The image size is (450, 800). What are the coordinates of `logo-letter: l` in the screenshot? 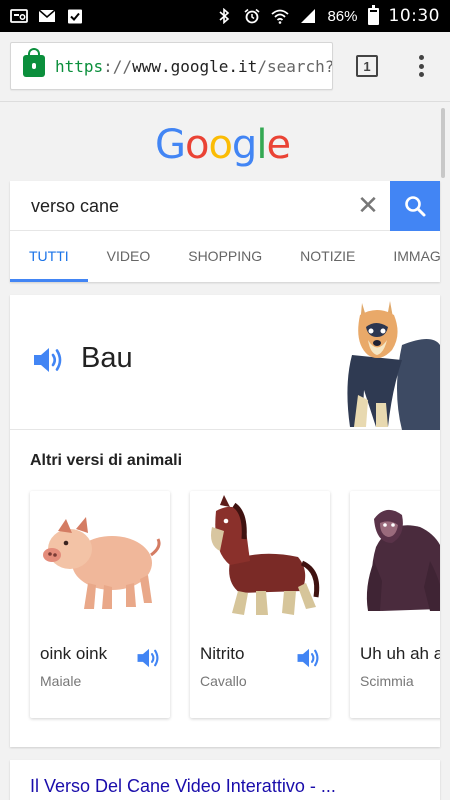 It's located at (261, 145).